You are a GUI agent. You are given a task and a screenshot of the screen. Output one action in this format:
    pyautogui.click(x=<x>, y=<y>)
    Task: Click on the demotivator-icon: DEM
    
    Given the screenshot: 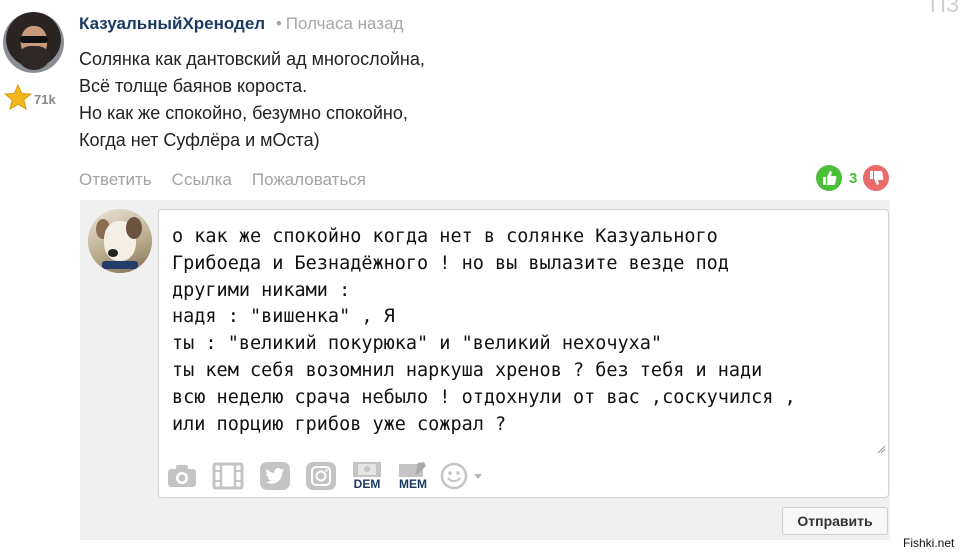 What is the action you would take?
    pyautogui.click(x=367, y=476)
    